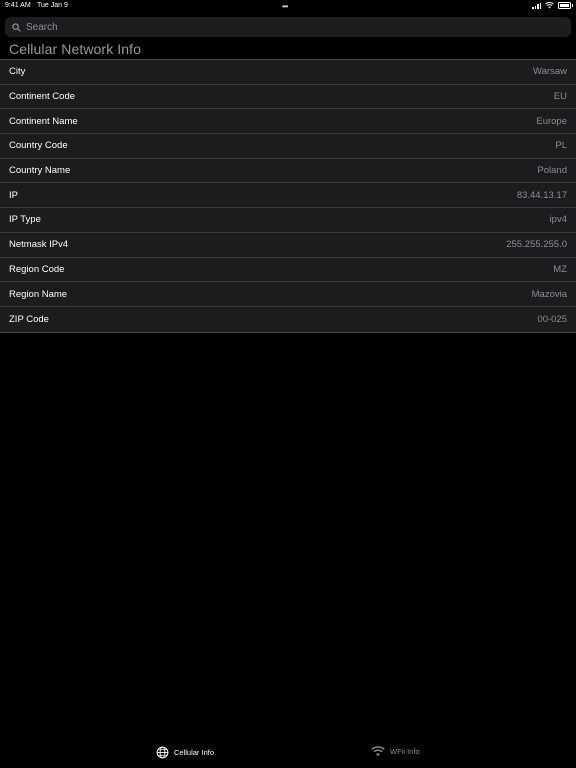  I want to click on table-row: Country Name Poland, so click(288, 171).